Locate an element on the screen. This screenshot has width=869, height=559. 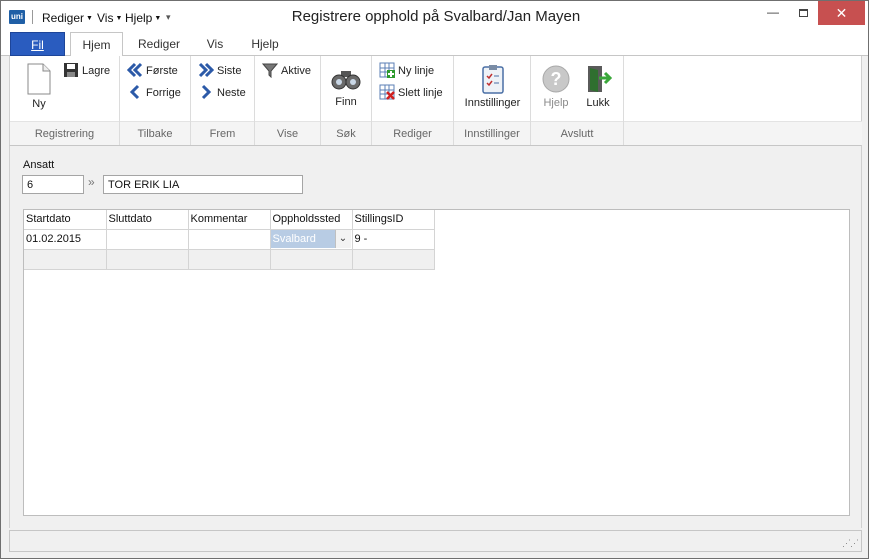
oppholdssted-value: Svalbard is located at coordinates (294, 239).